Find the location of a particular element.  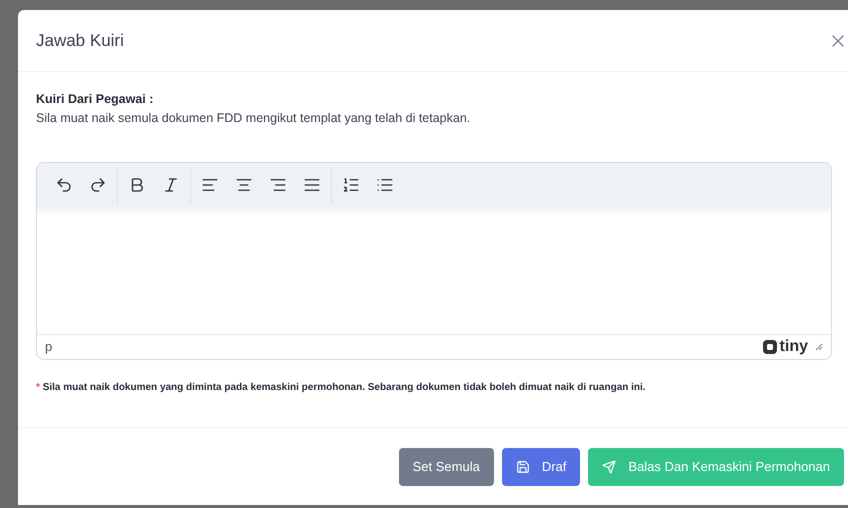

save-icon is located at coordinates (523, 467).